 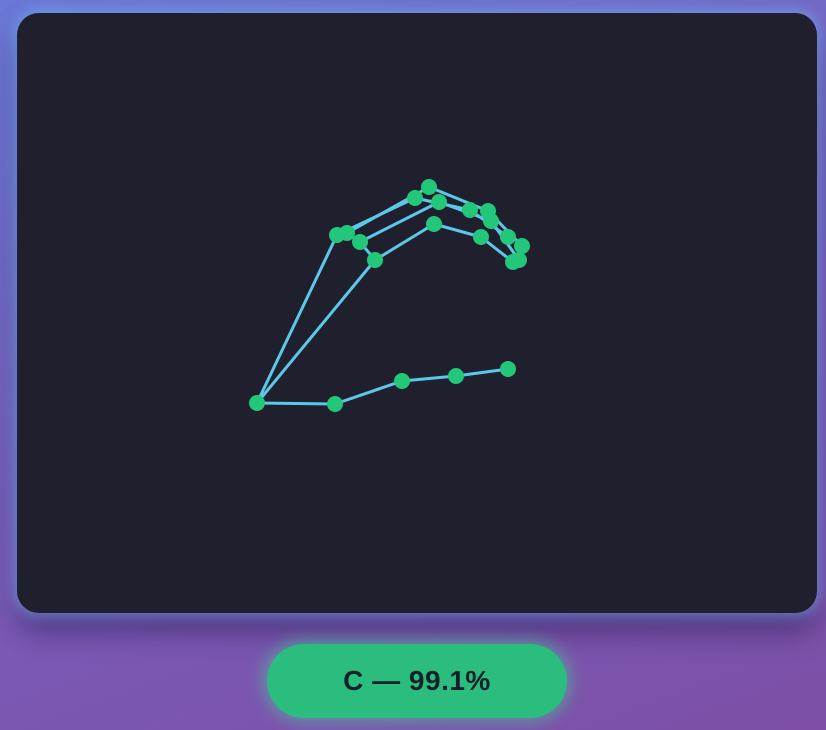 I want to click on prediction-badge: C — 99.1%, so click(x=417, y=681).